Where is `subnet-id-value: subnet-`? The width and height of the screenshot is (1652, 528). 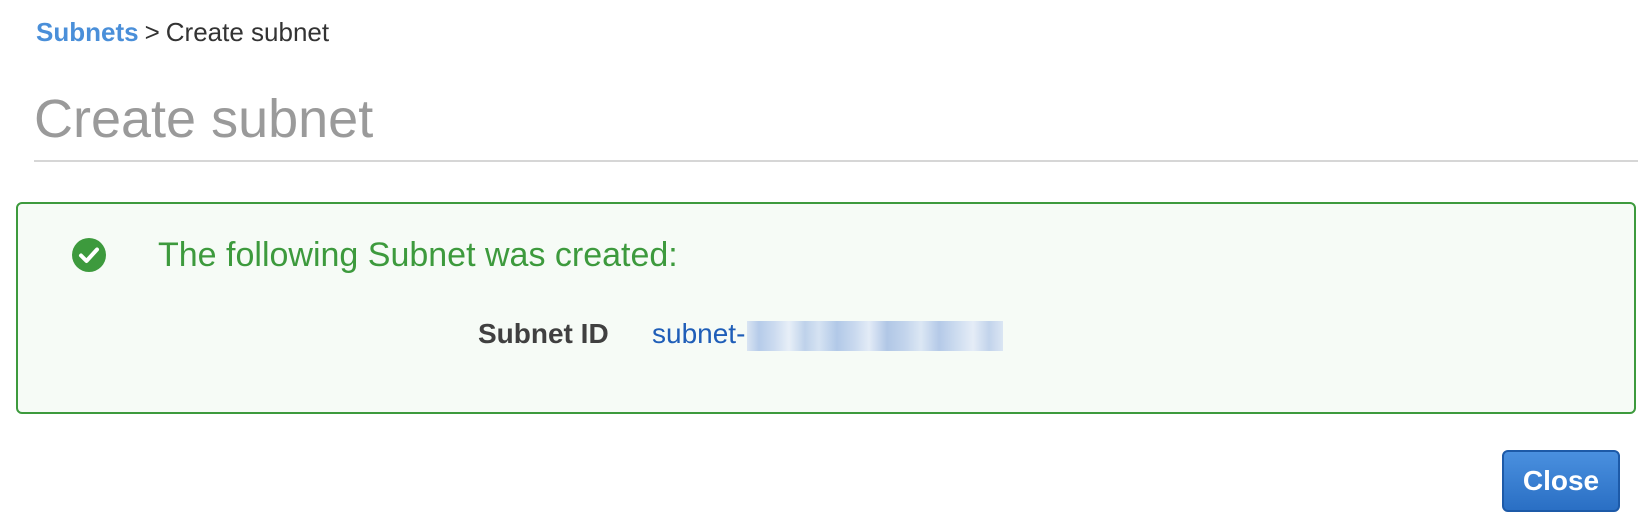
subnet-id-value: subnet- is located at coordinates (699, 333).